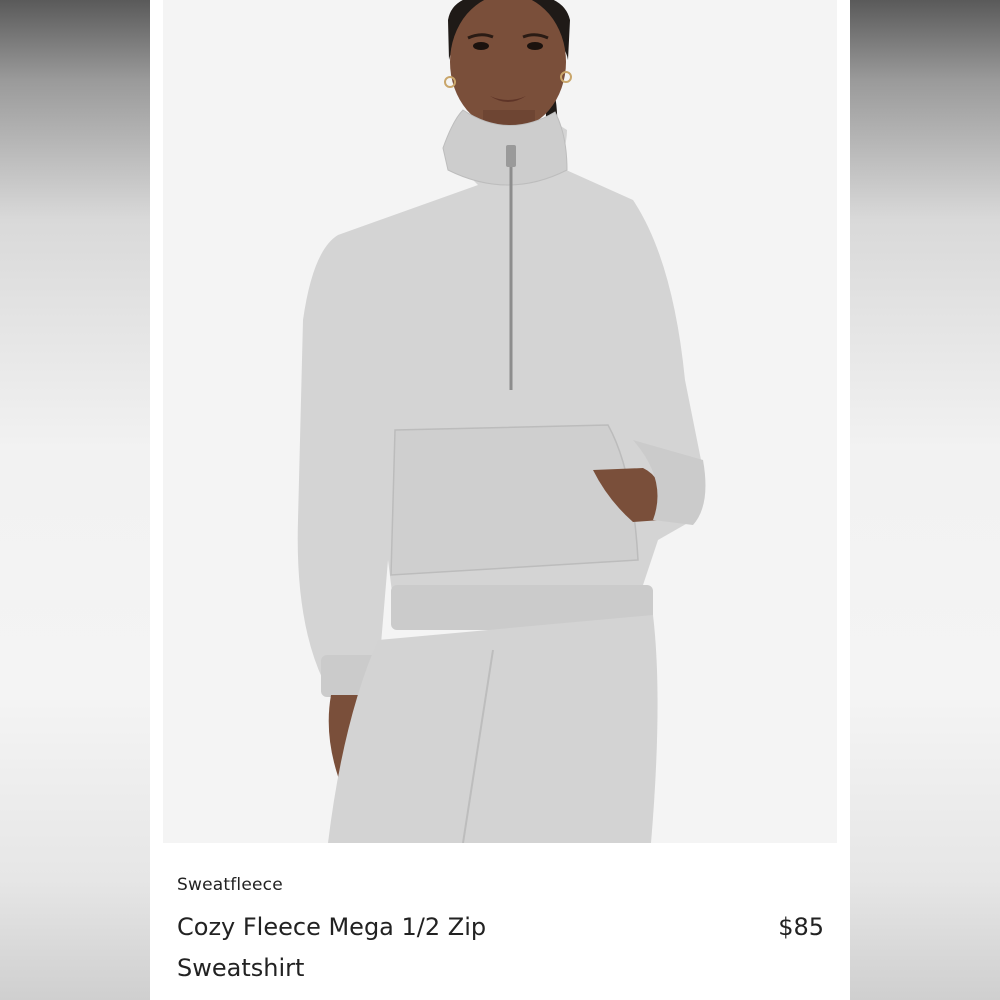  What do you see at coordinates (387, 948) in the screenshot?
I see `product-title: Cozy Fleece Mega 1/2 Zip Sweatshirt` at bounding box center [387, 948].